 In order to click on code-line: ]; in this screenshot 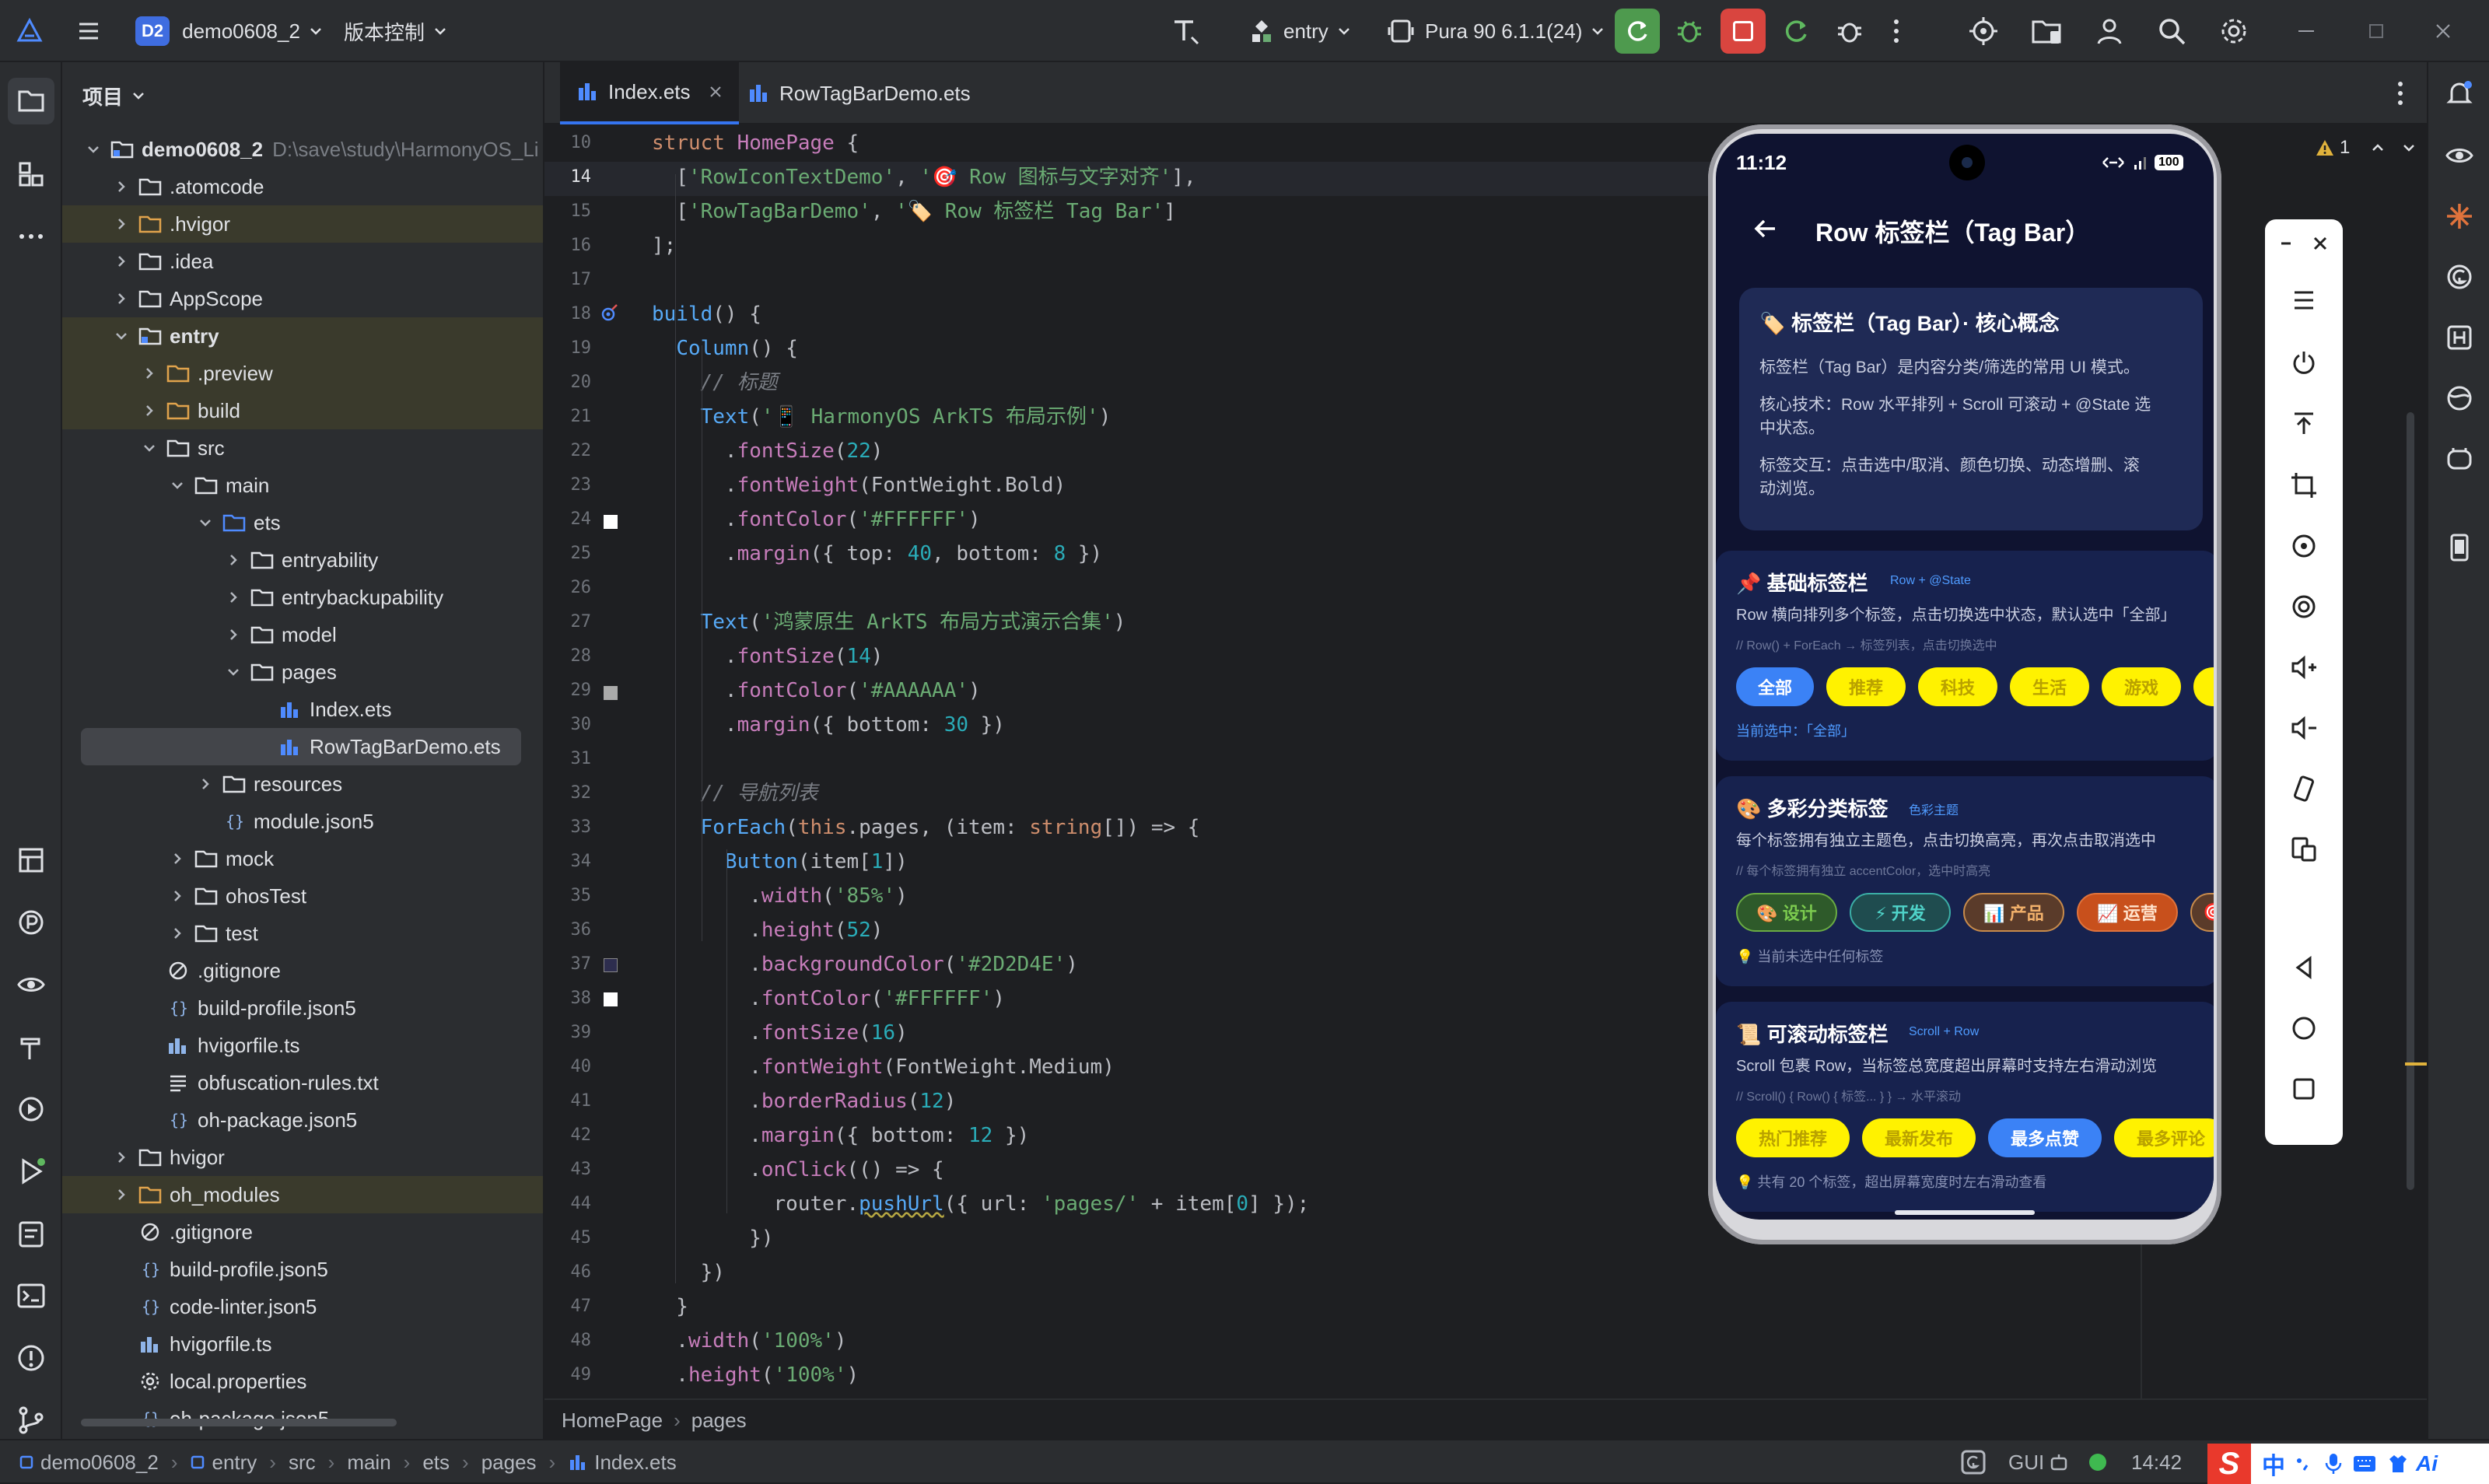, I will do `click(664, 246)`.